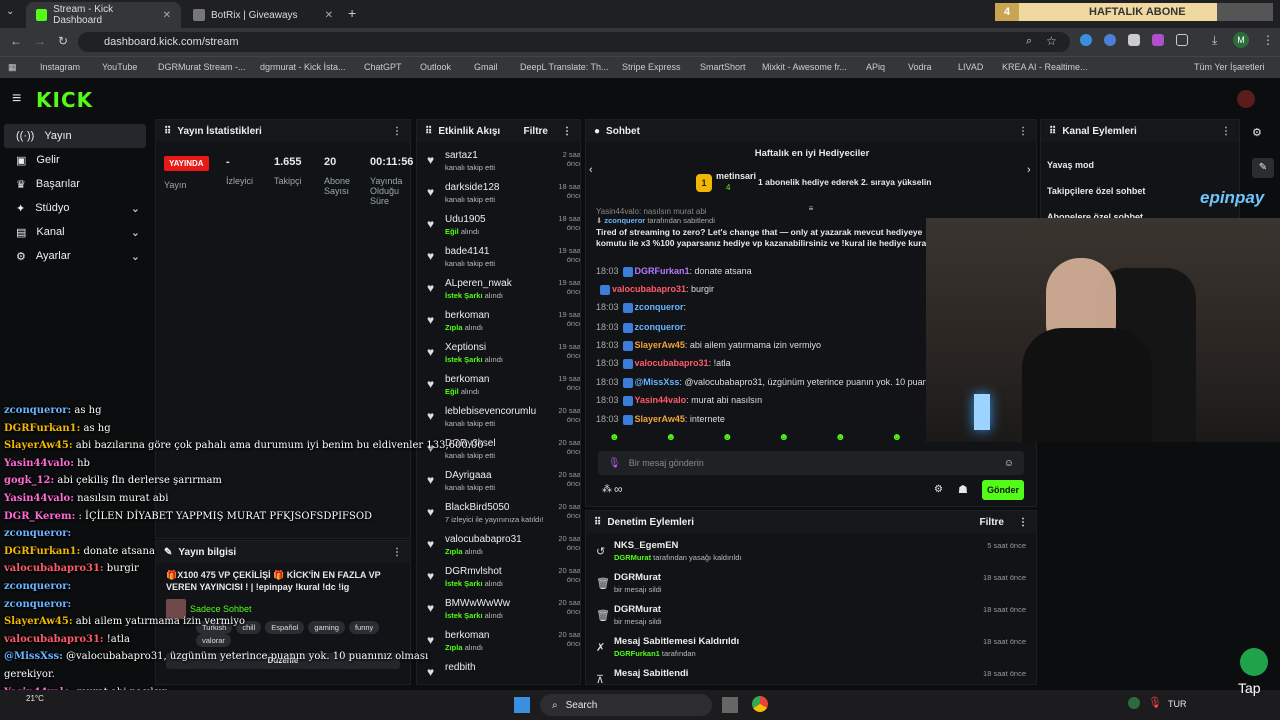 The height and width of the screenshot is (720, 1280). I want to click on forward-icon: →, so click(40, 41).